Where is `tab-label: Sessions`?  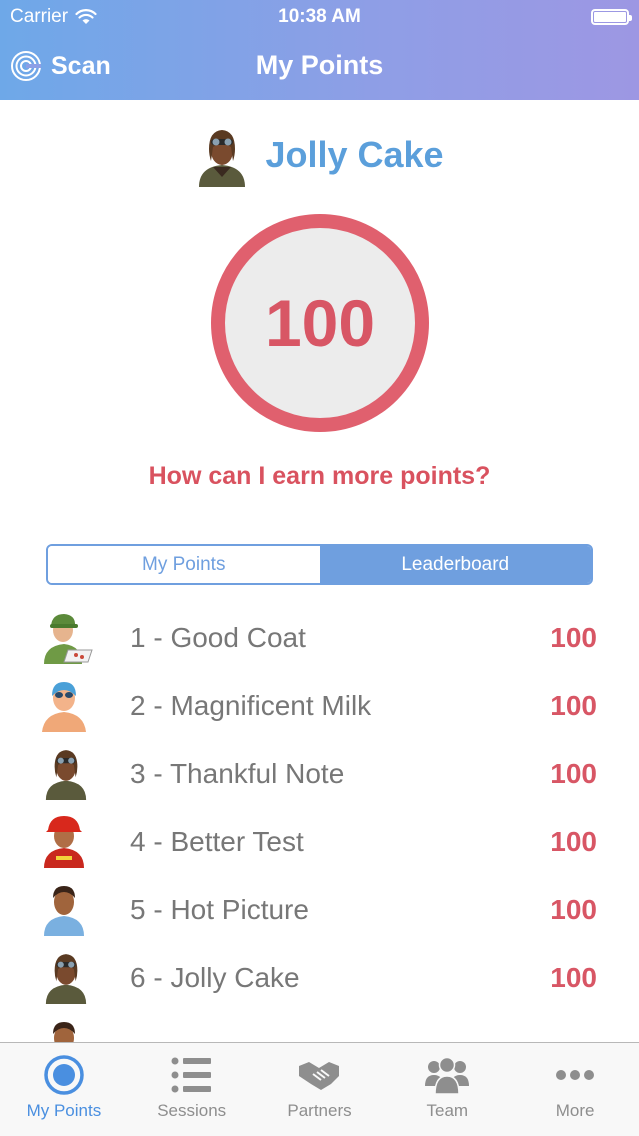 tab-label: Sessions is located at coordinates (192, 1110).